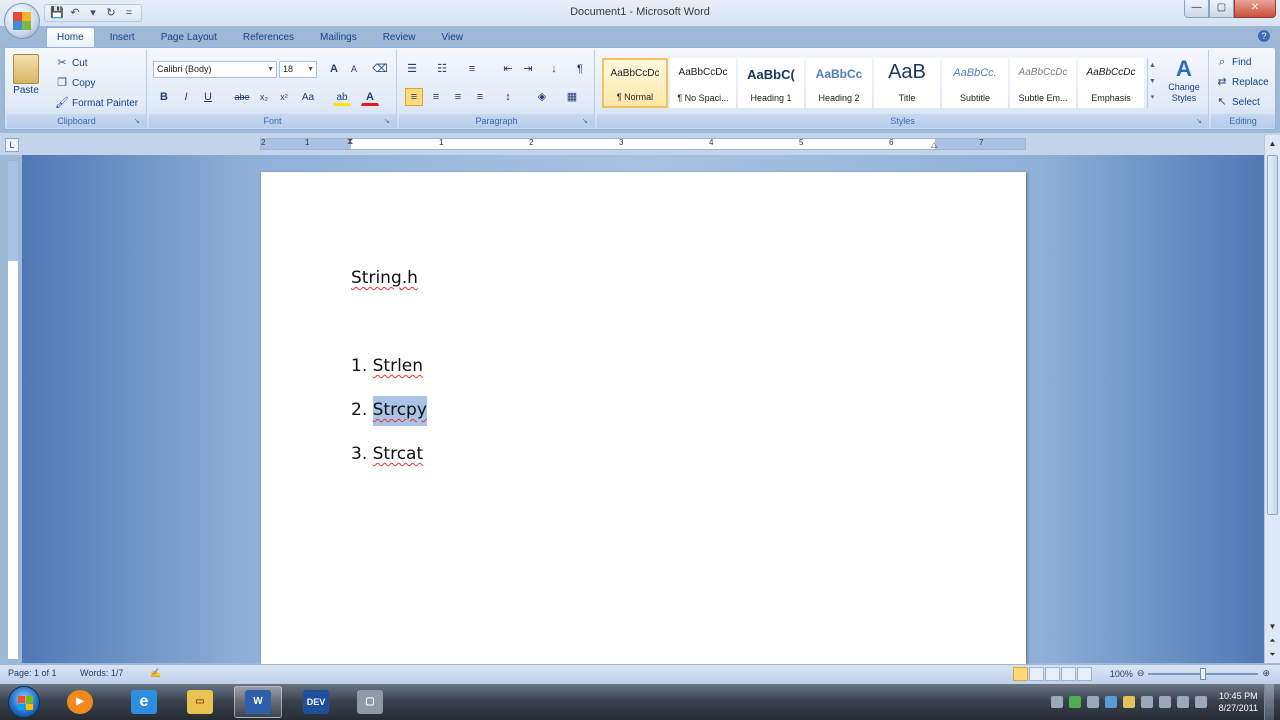 The height and width of the screenshot is (720, 1280). Describe the element at coordinates (412, 69) in the screenshot. I see `bullets-button: ☰` at that location.